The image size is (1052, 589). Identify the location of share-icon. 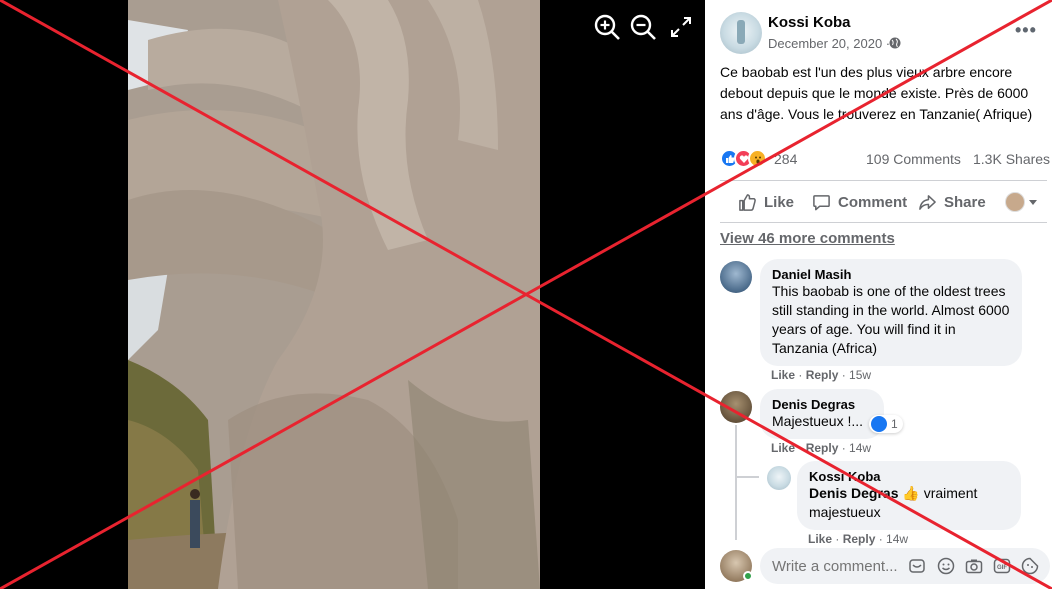
(927, 202).